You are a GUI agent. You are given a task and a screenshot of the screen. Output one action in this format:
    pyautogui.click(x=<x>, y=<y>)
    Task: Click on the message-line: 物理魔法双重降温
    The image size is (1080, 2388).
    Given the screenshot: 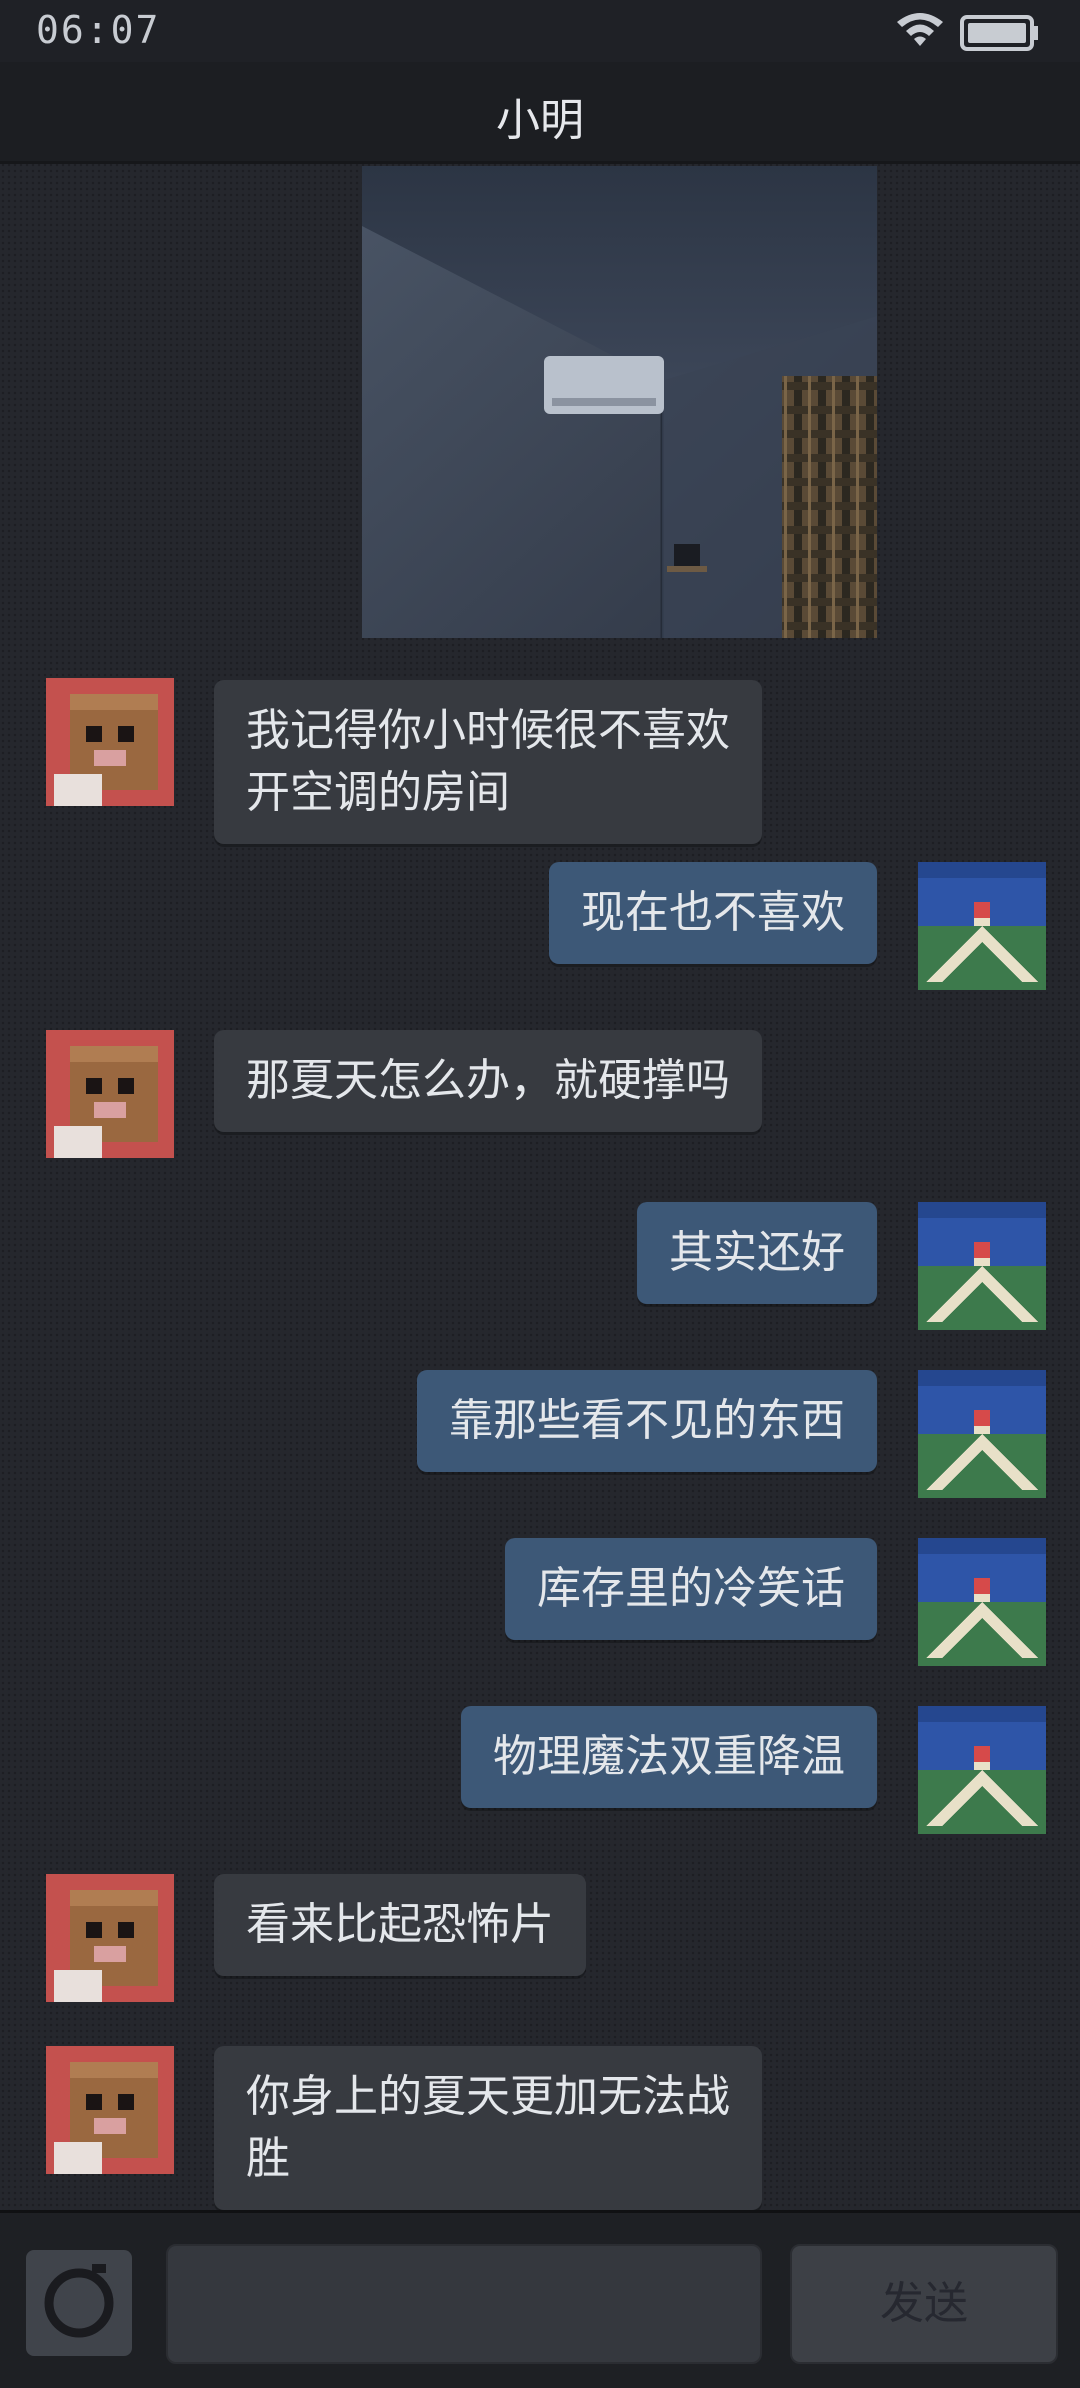 What is the action you would take?
    pyautogui.click(x=669, y=1756)
    